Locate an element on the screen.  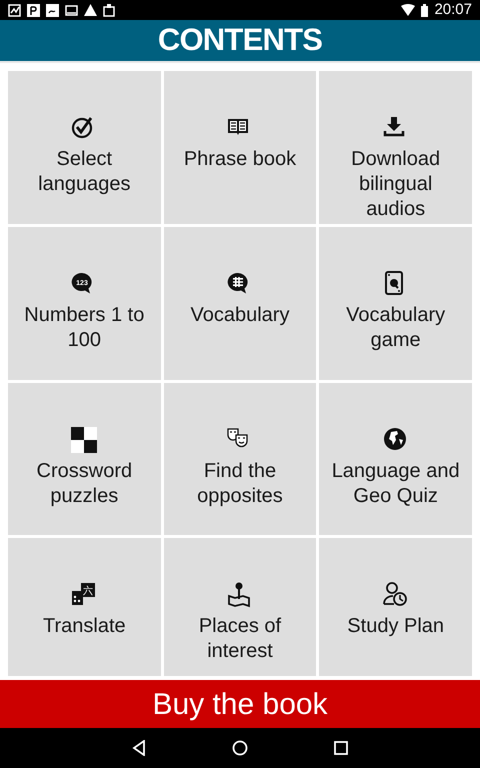
menu-tile: Vocabulary game is located at coordinates (395, 303).